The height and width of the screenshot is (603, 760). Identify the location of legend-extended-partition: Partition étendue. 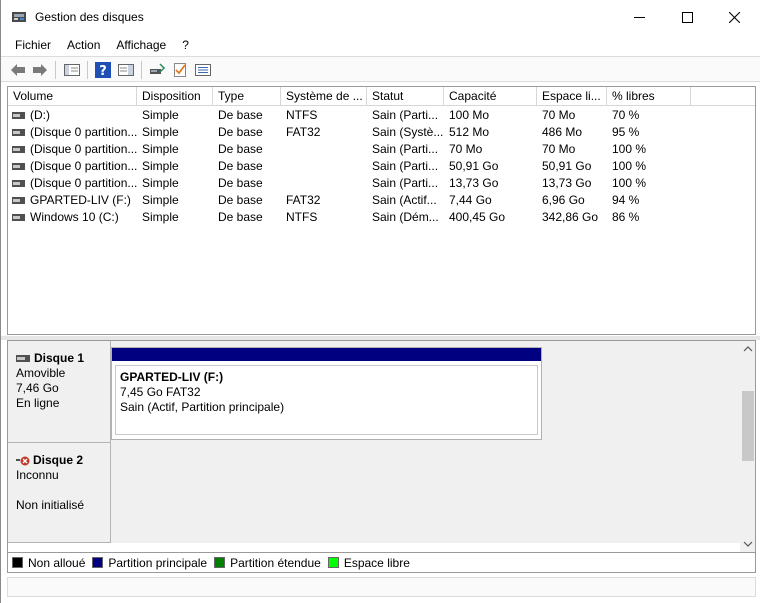
(267, 563).